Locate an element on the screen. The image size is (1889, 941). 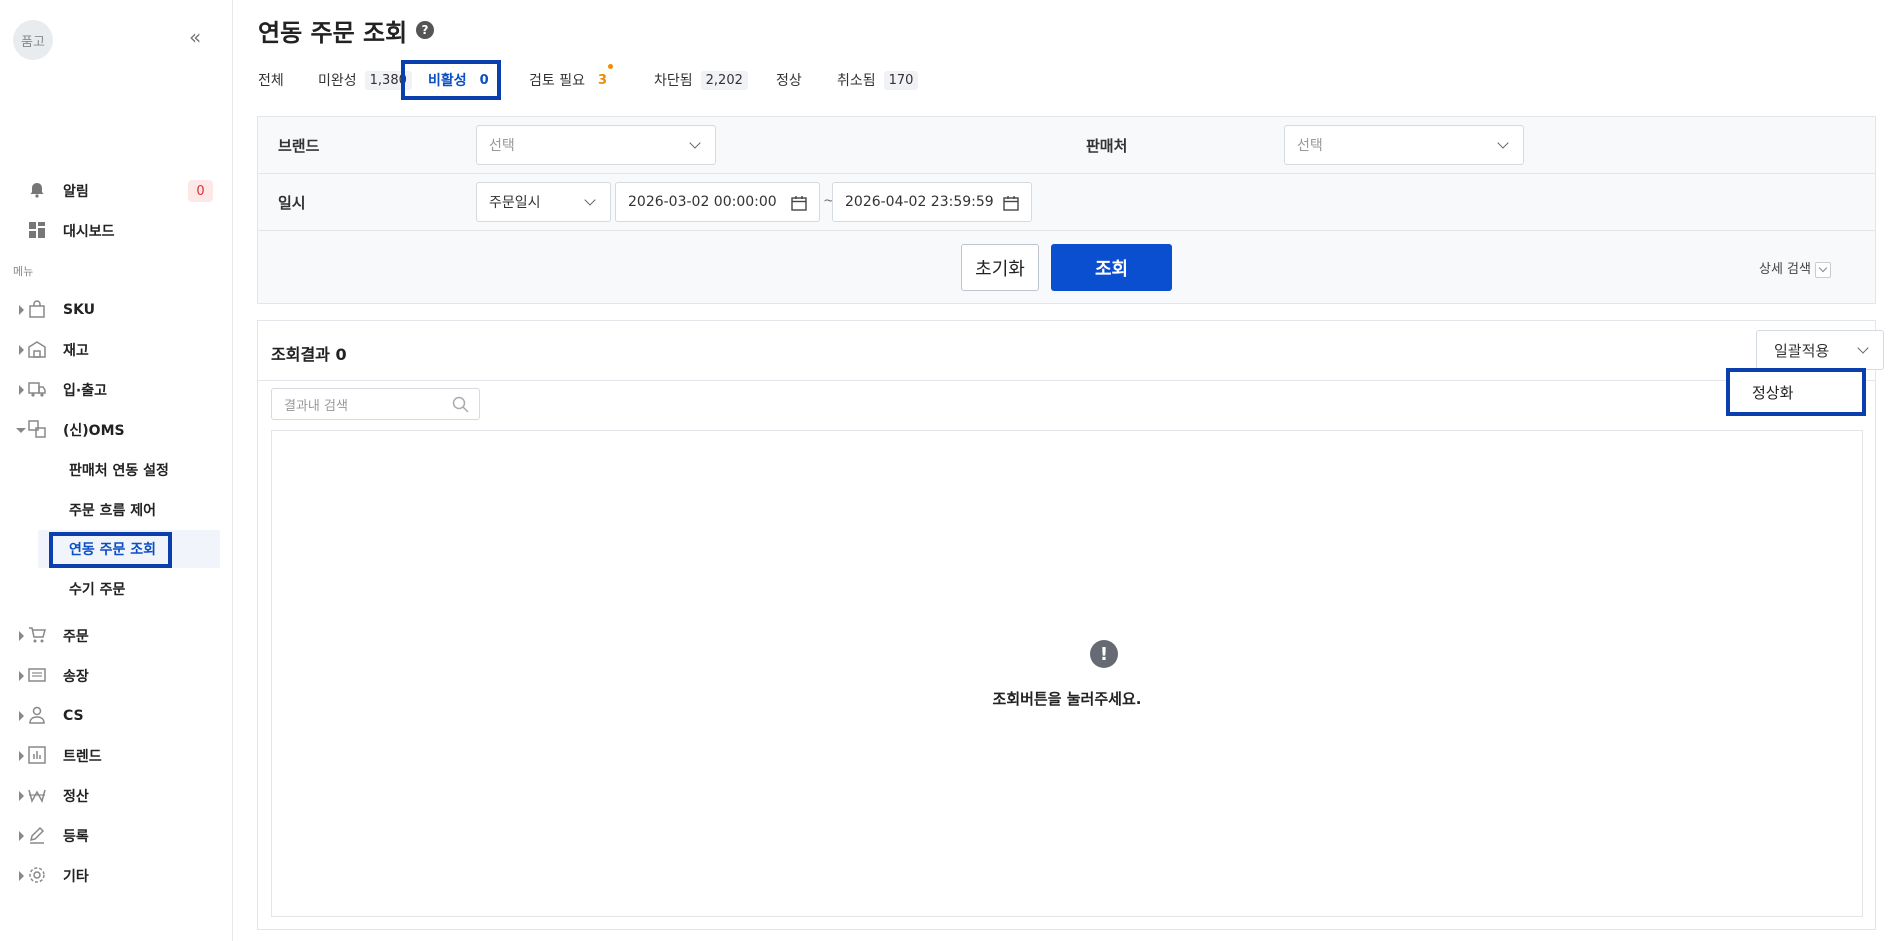
invoice-icon is located at coordinates (37, 675).